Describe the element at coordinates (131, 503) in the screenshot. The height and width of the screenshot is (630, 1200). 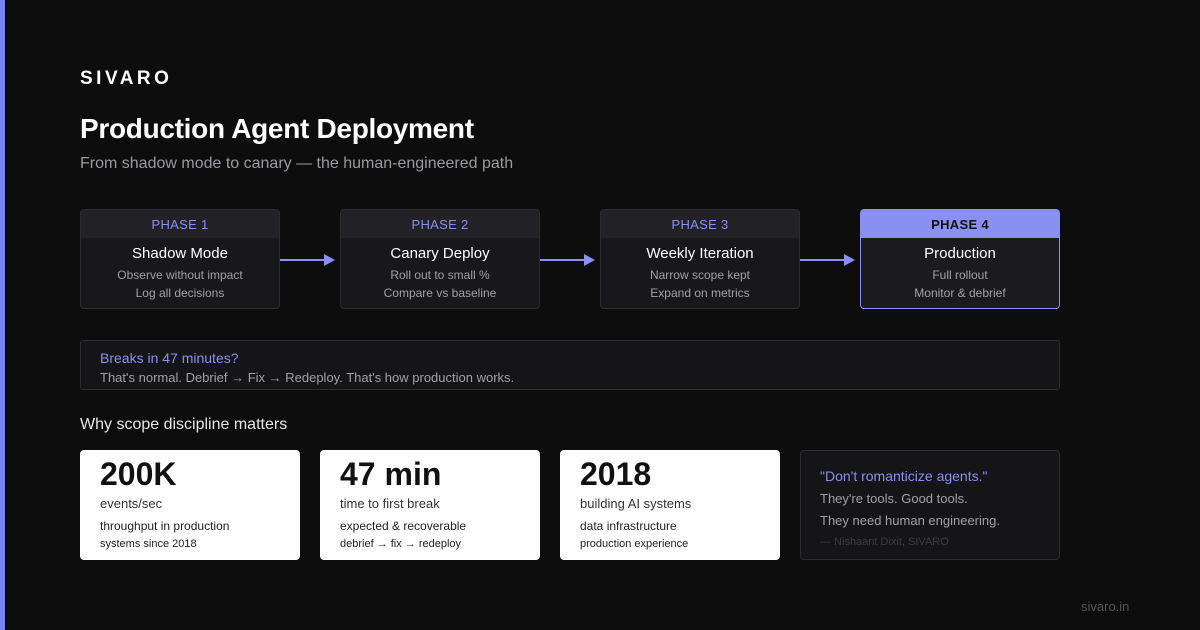
I see `stat-label: events/sec` at that location.